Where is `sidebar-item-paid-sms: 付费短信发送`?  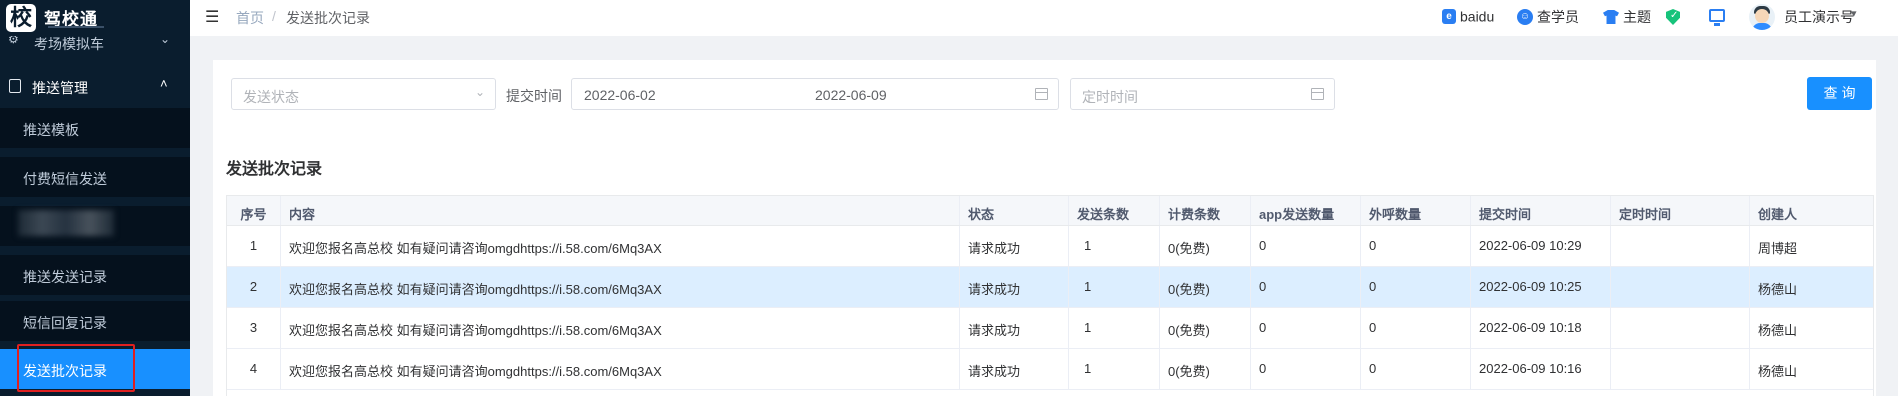 sidebar-item-paid-sms: 付费短信发送 is located at coordinates (95, 177).